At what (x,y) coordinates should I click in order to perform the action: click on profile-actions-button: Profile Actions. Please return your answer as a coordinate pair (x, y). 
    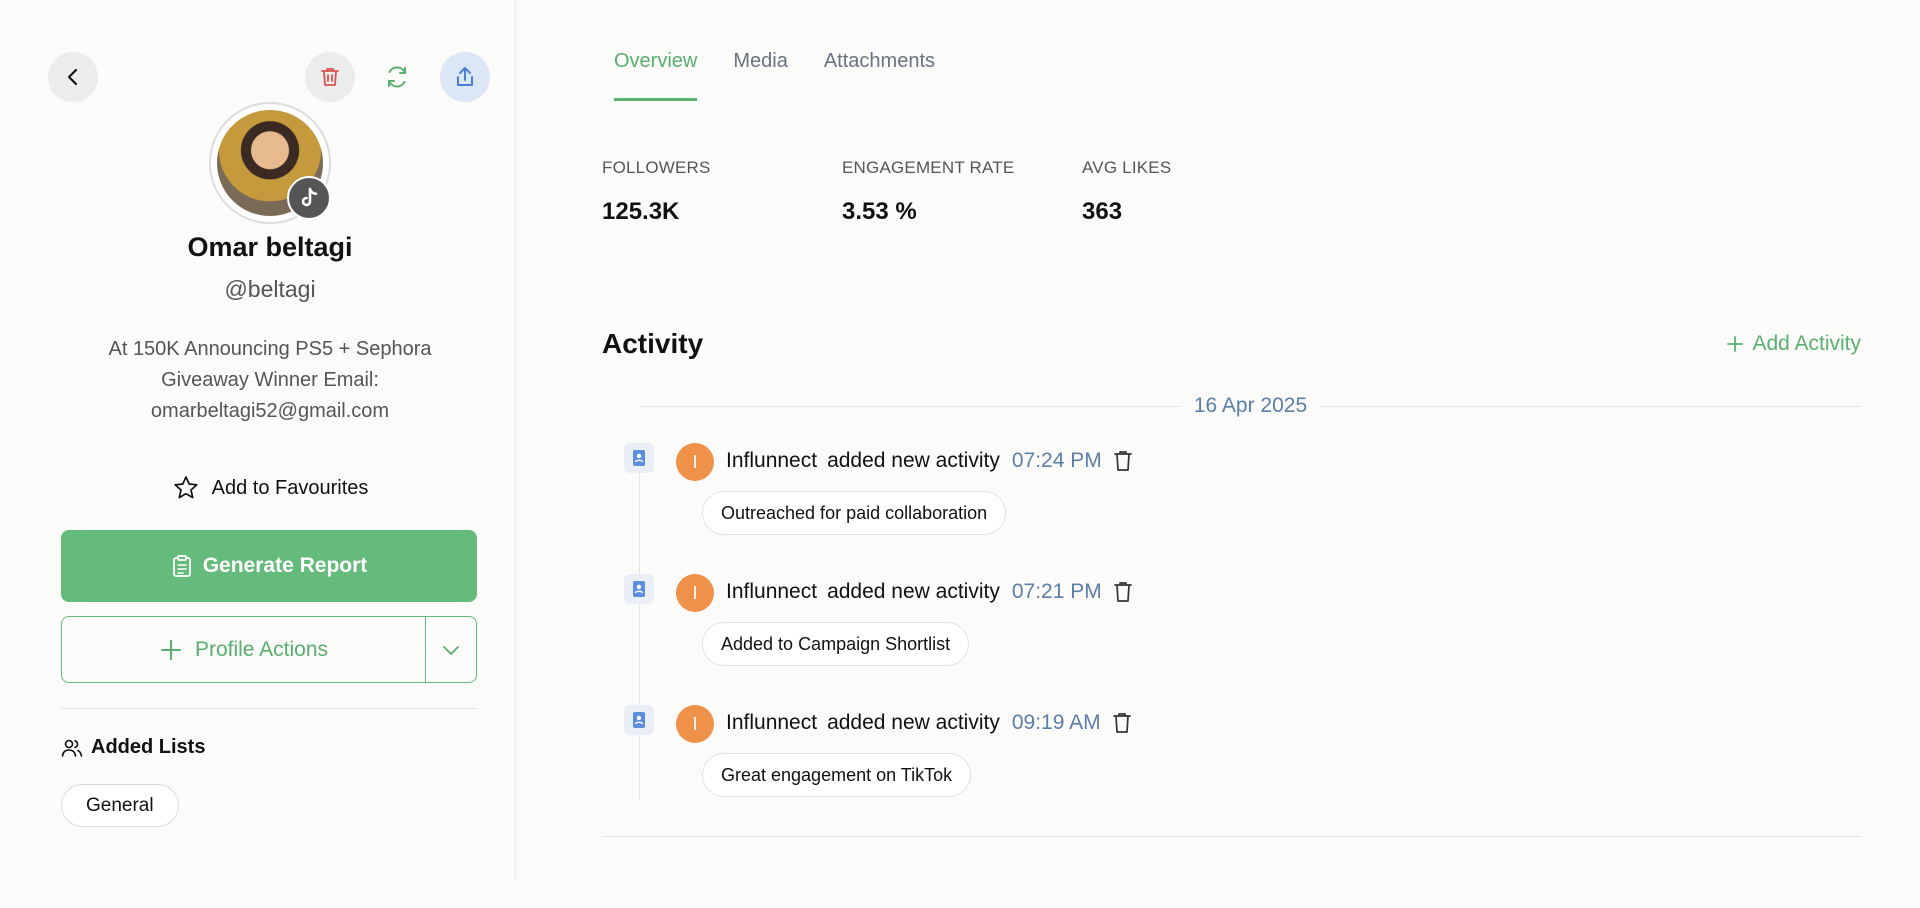
    Looking at the image, I should click on (244, 649).